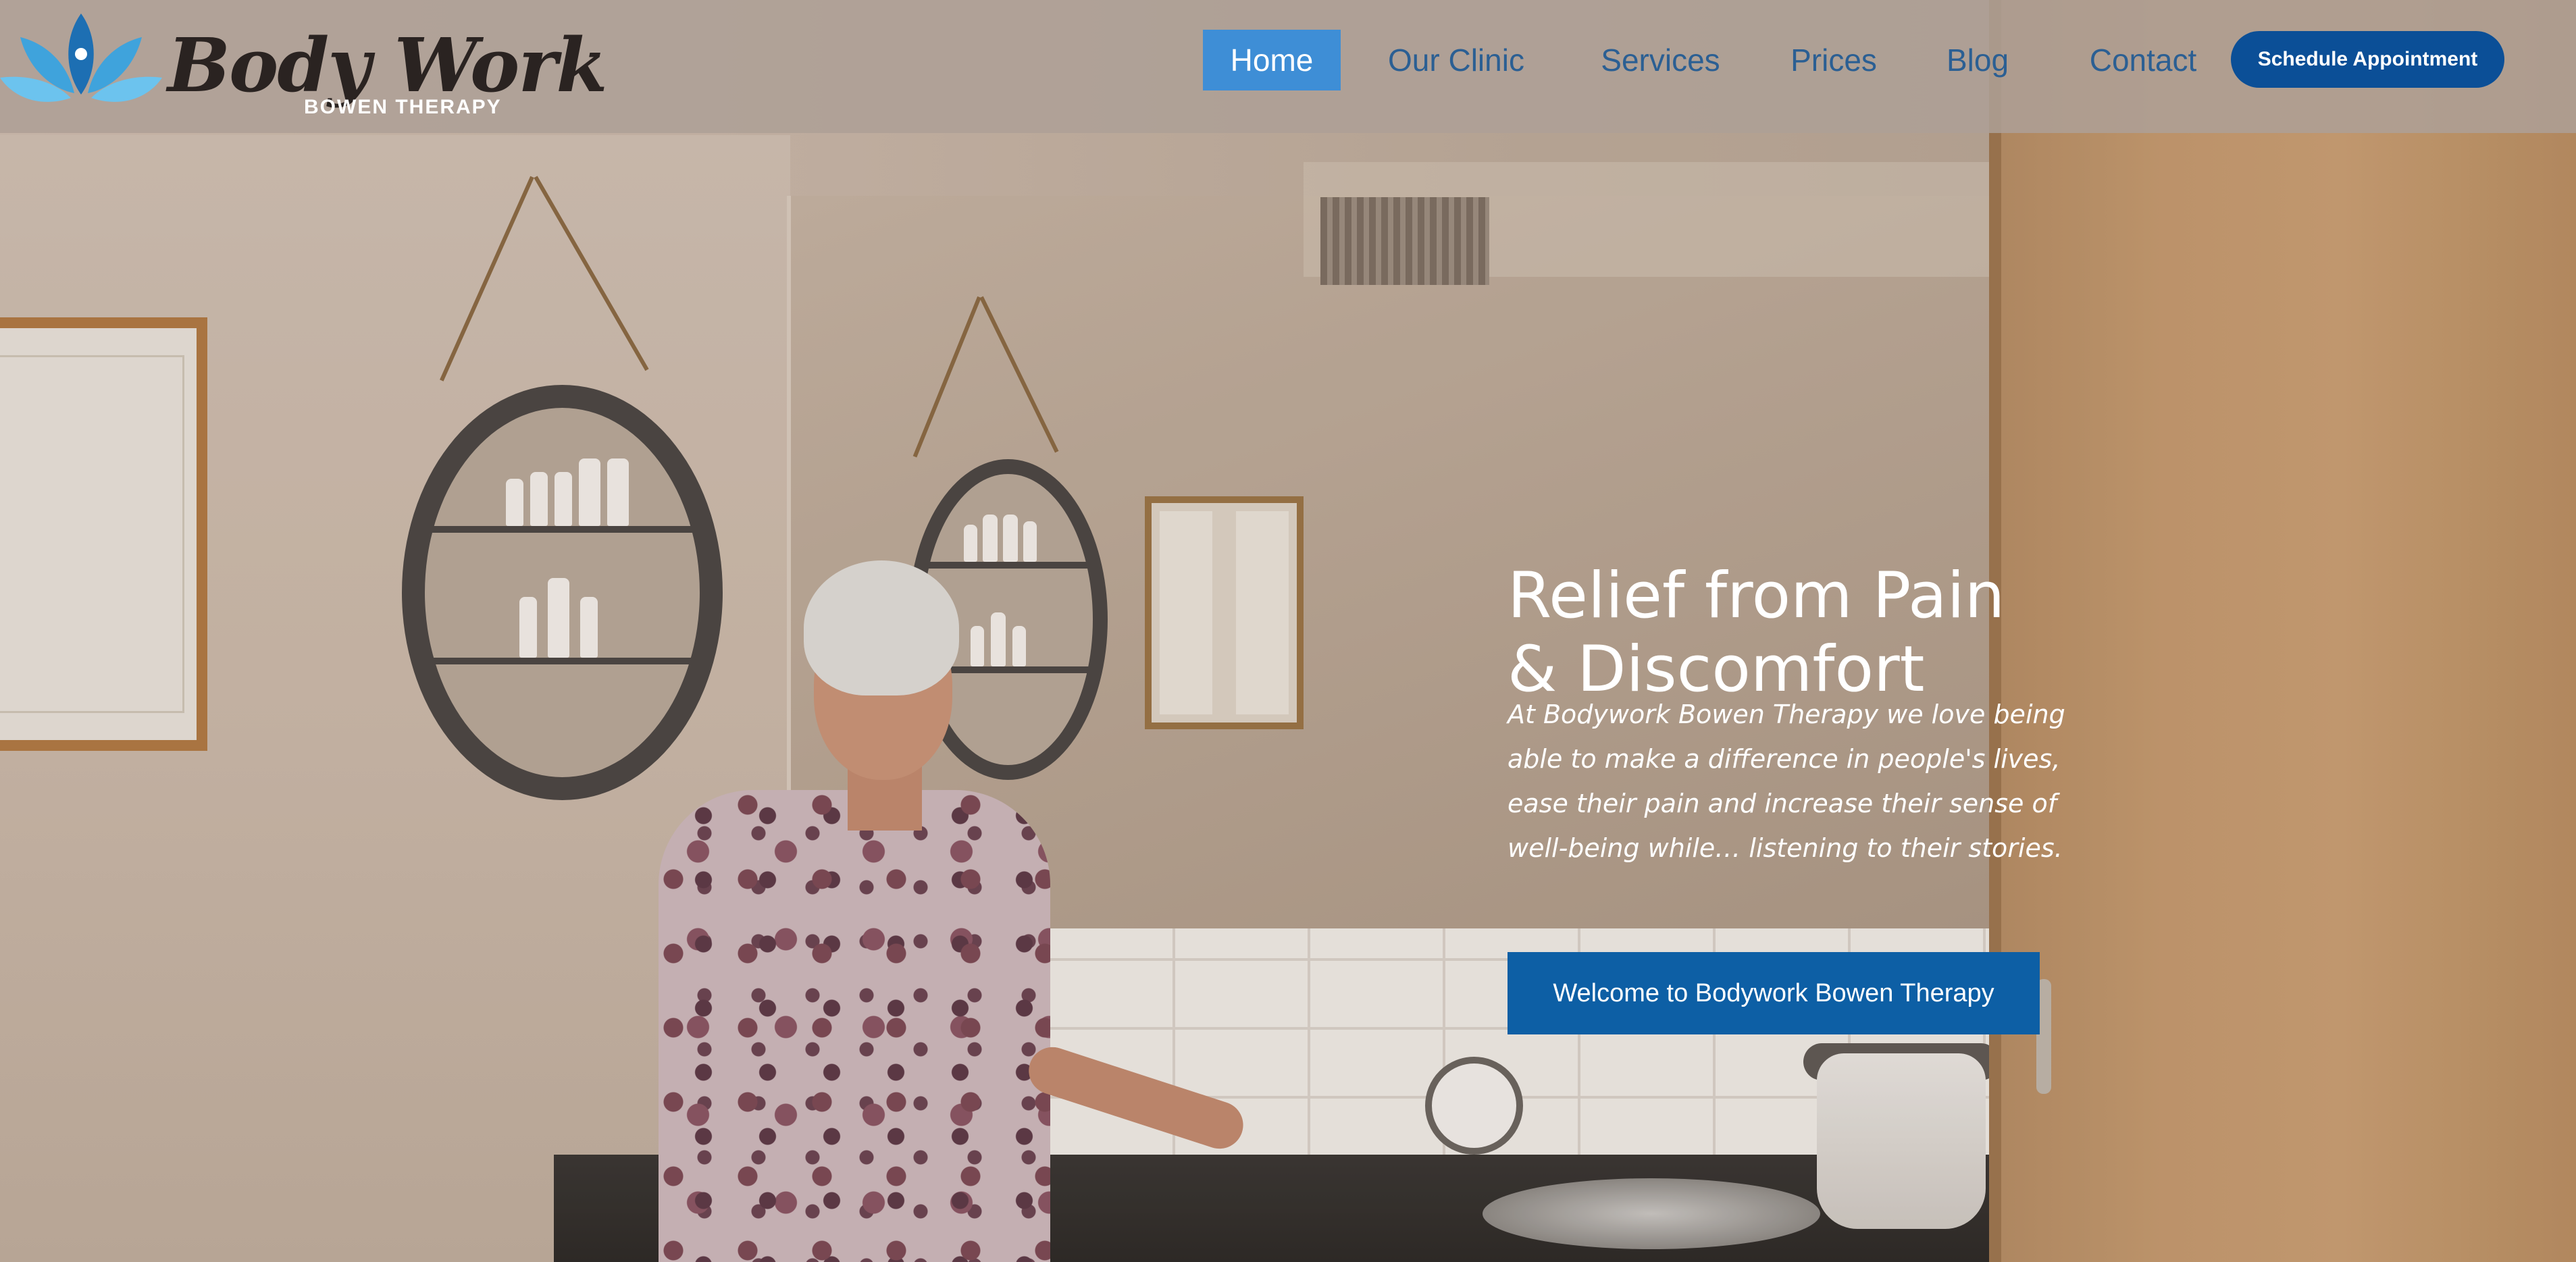 This screenshot has width=2576, height=1262. I want to click on brand-tagline: BOWEN THERAPY, so click(403, 107).